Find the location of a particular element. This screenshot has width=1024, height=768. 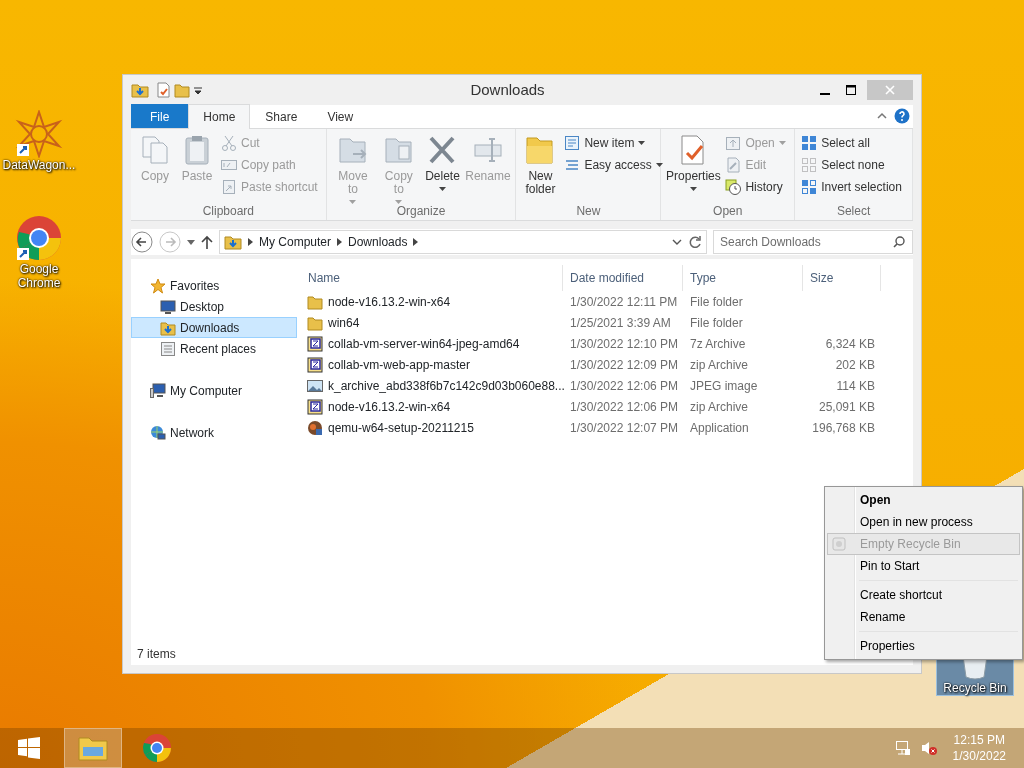

file-name: collab-vm-server-win64-jpeg-amd64 is located at coordinates (424, 343).